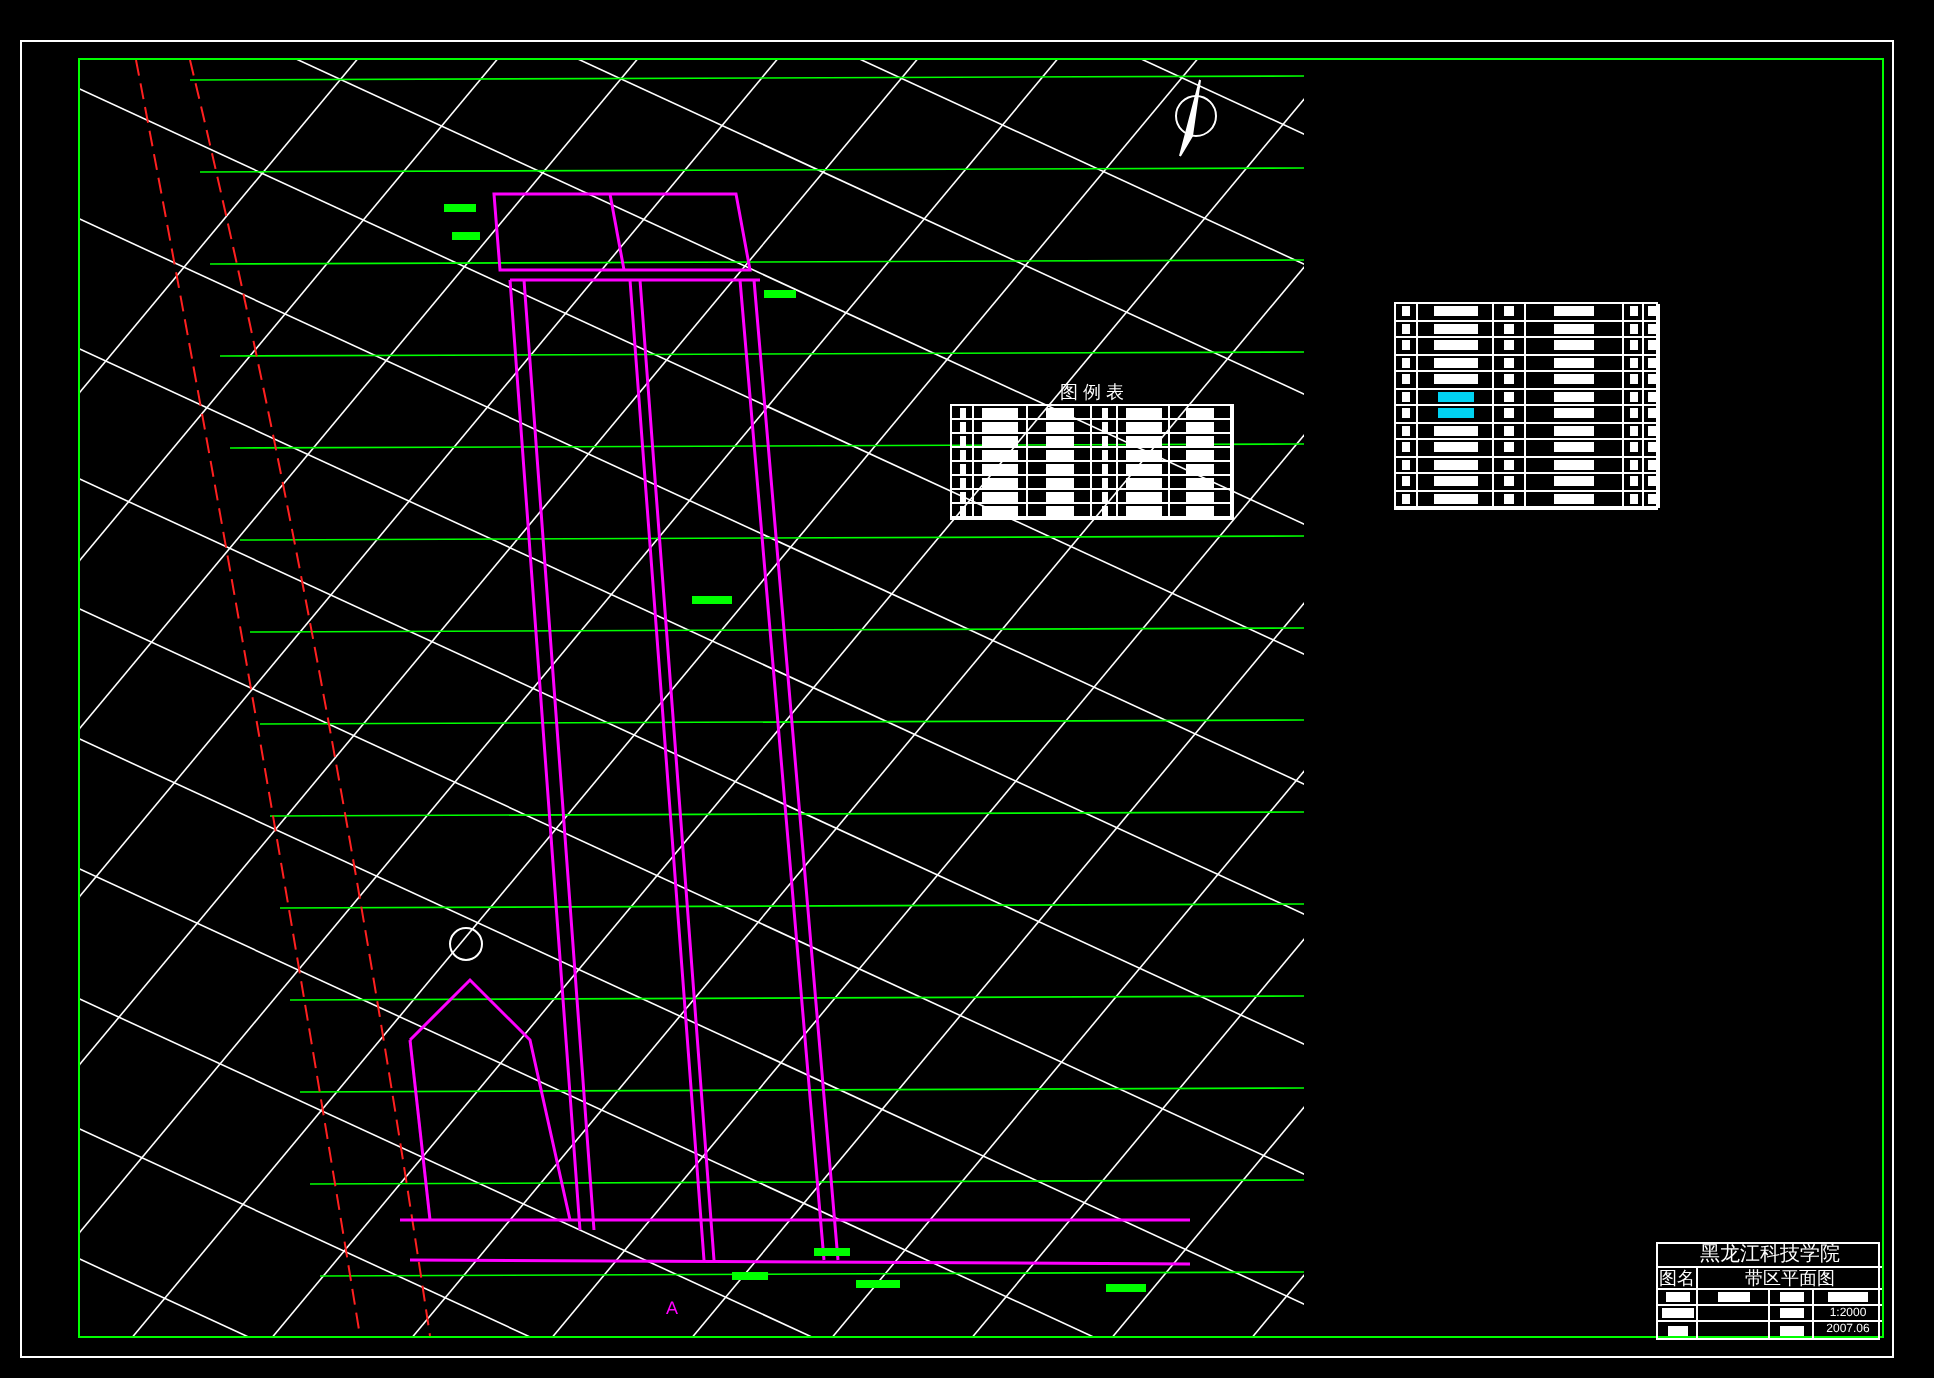 Image resolution: width=1934 pixels, height=1378 pixels. I want to click on name-label: 图名, so click(1678, 1279).